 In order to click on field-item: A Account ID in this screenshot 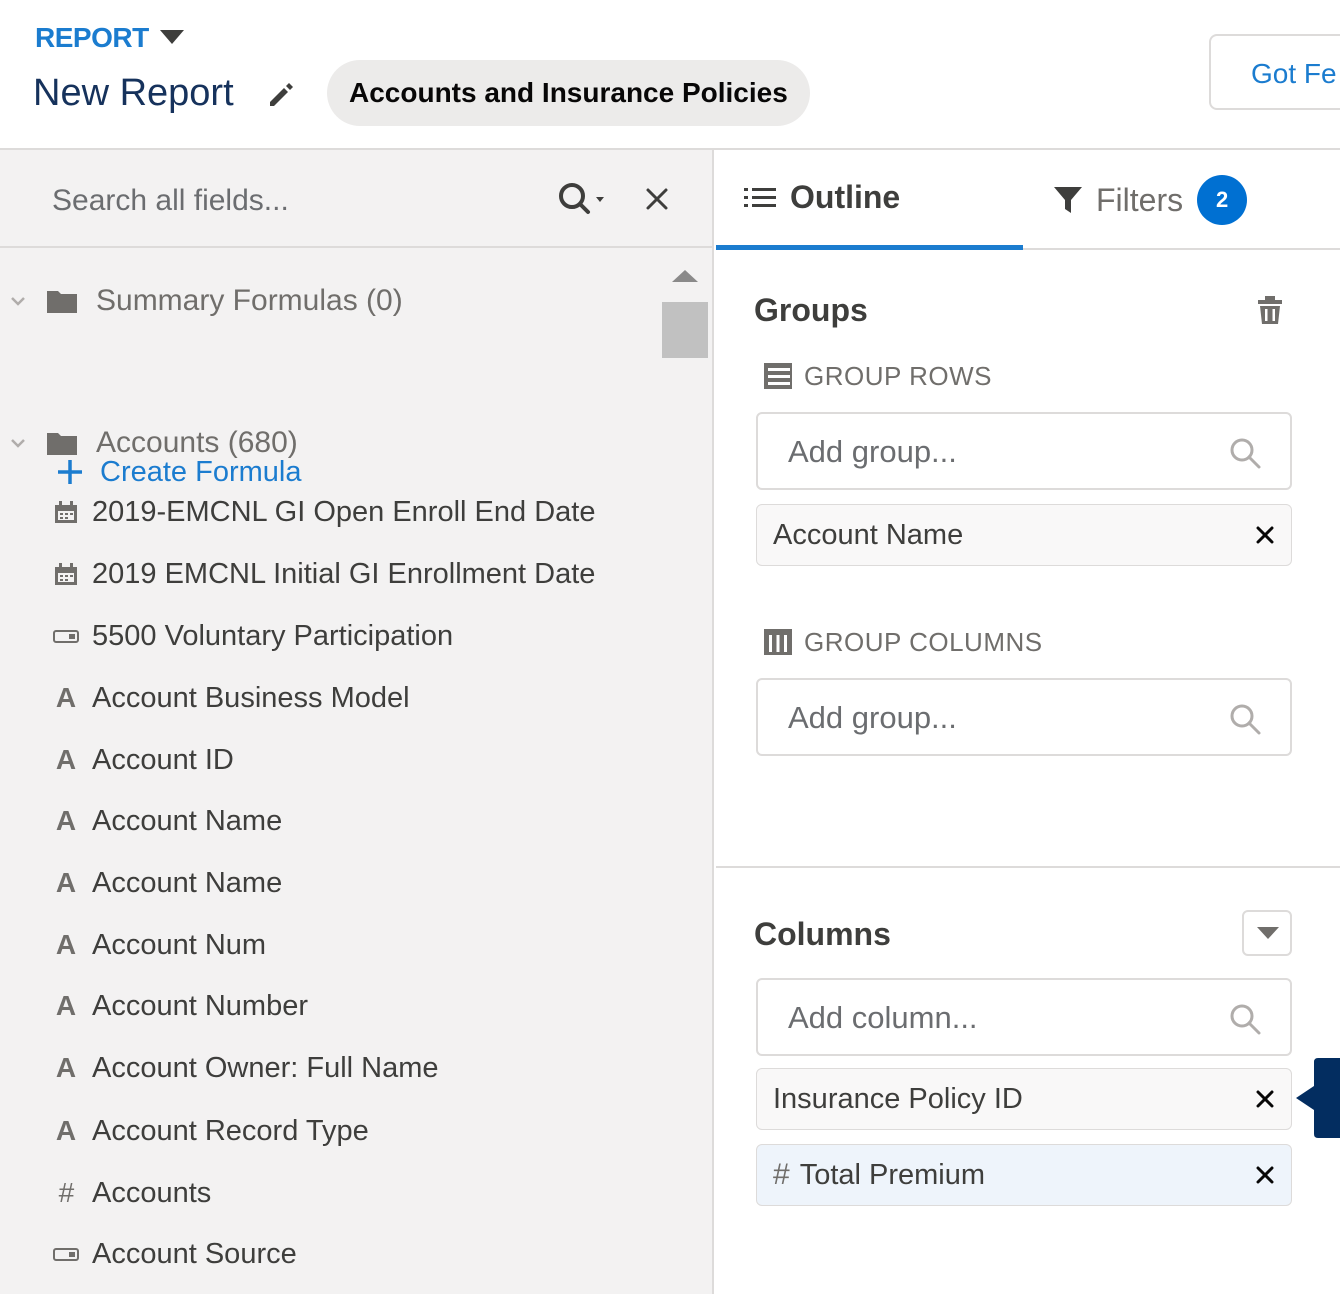, I will do `click(143, 760)`.